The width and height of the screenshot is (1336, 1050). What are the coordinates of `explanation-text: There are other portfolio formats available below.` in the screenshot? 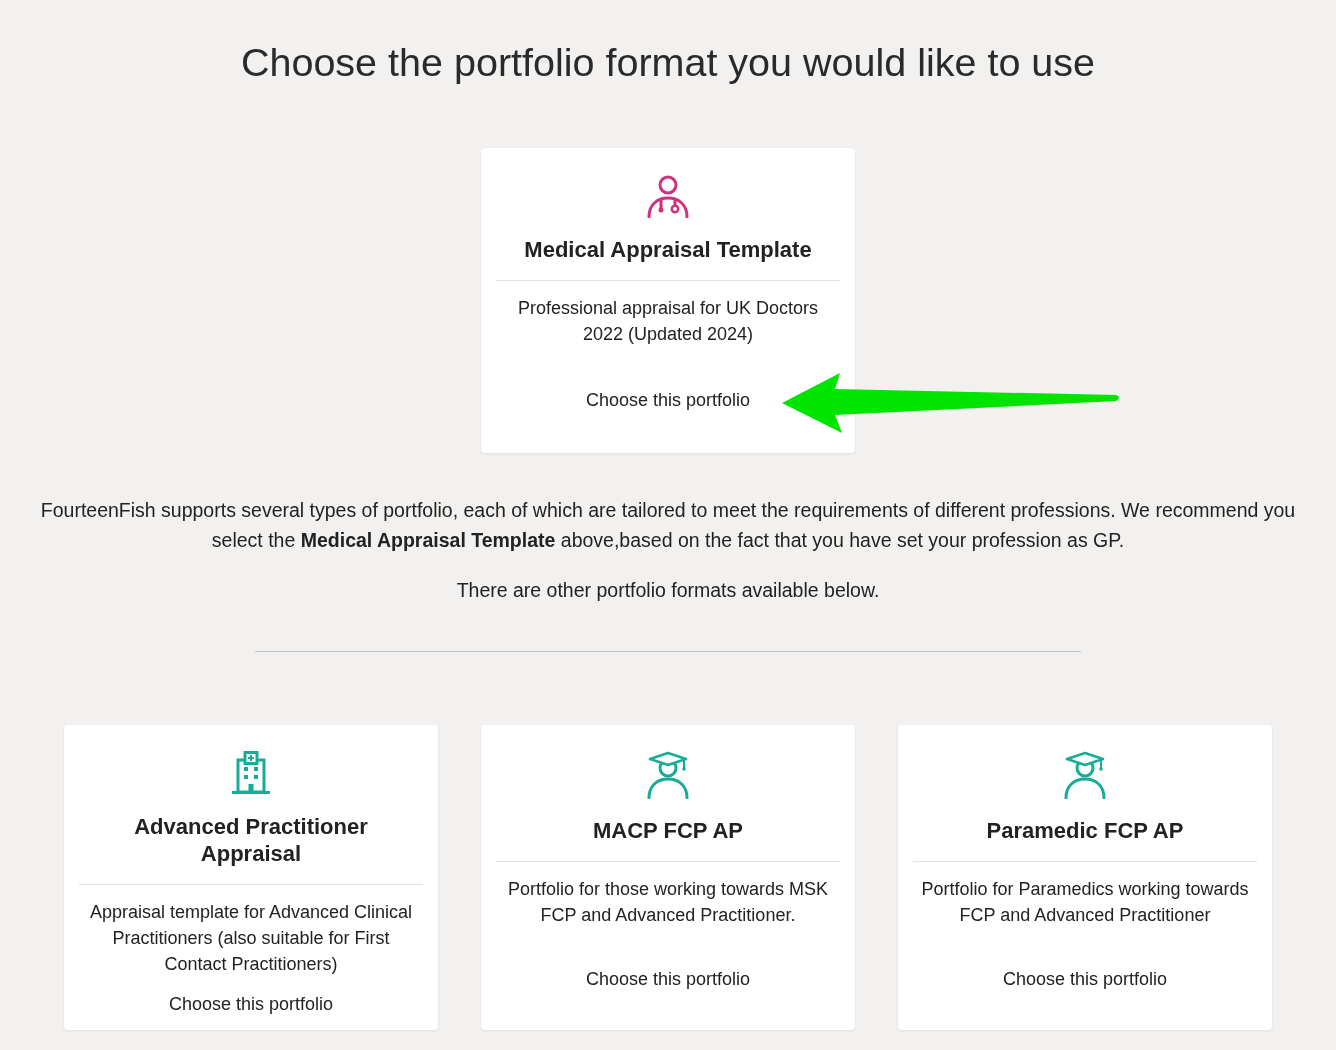 It's located at (668, 590).